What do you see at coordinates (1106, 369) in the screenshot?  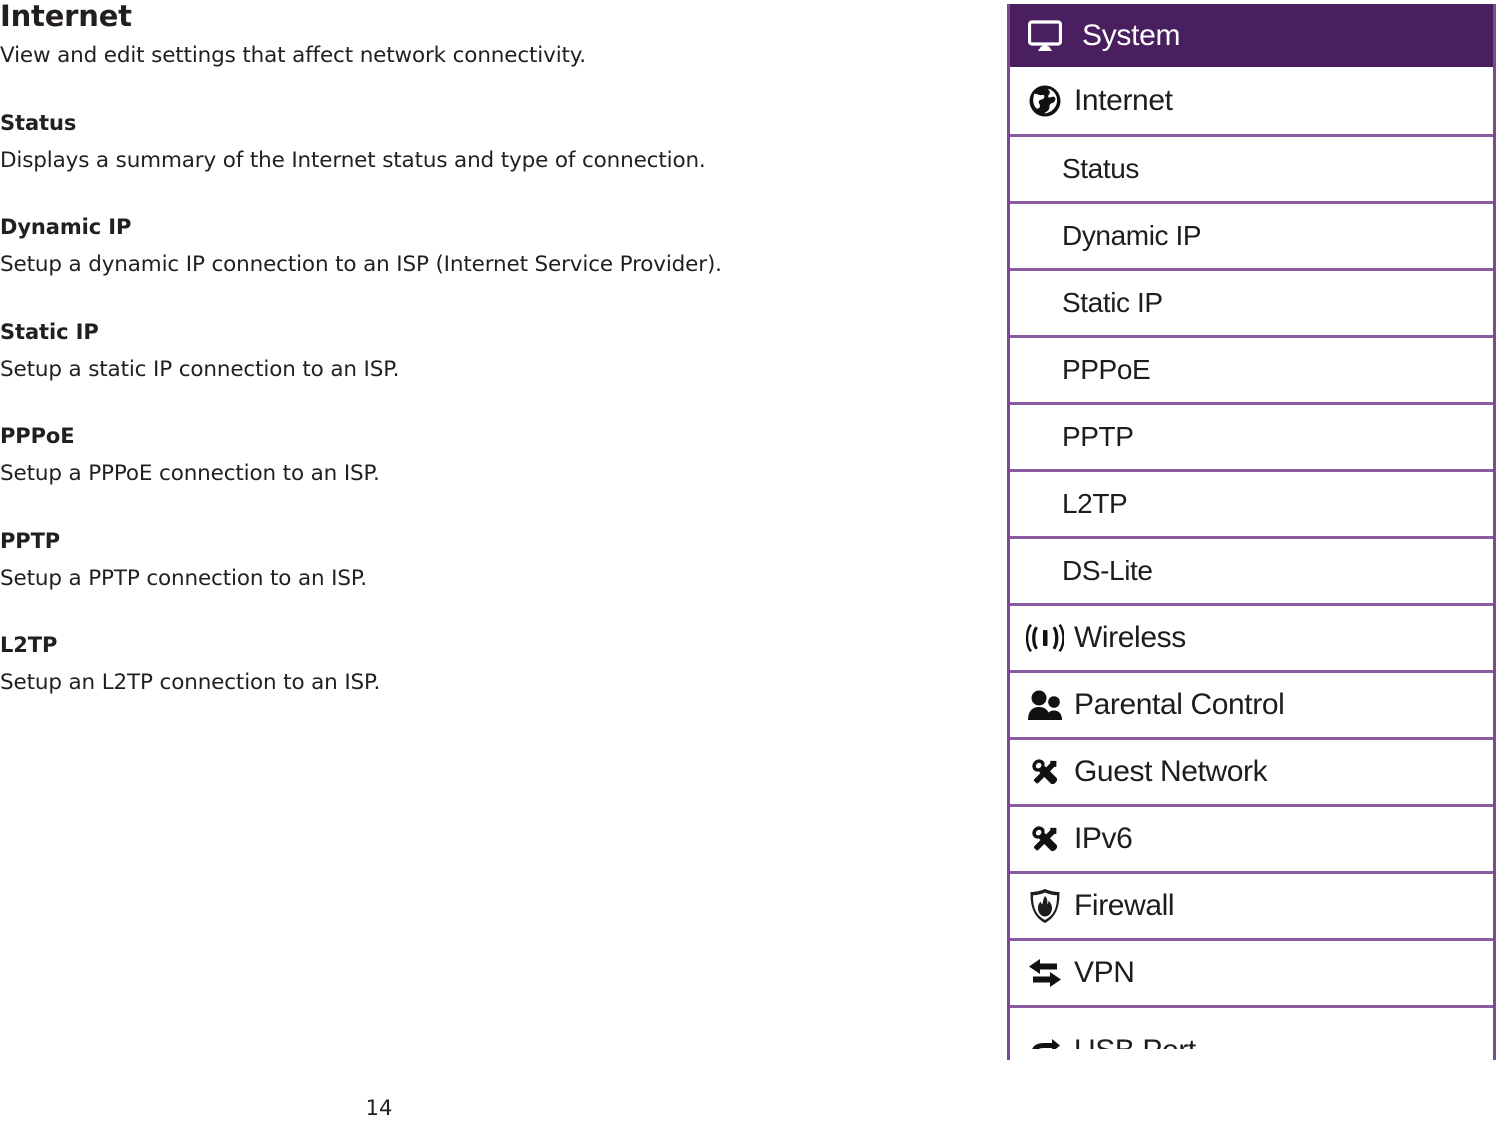 I see `menu-item-label: PPPoE` at bounding box center [1106, 369].